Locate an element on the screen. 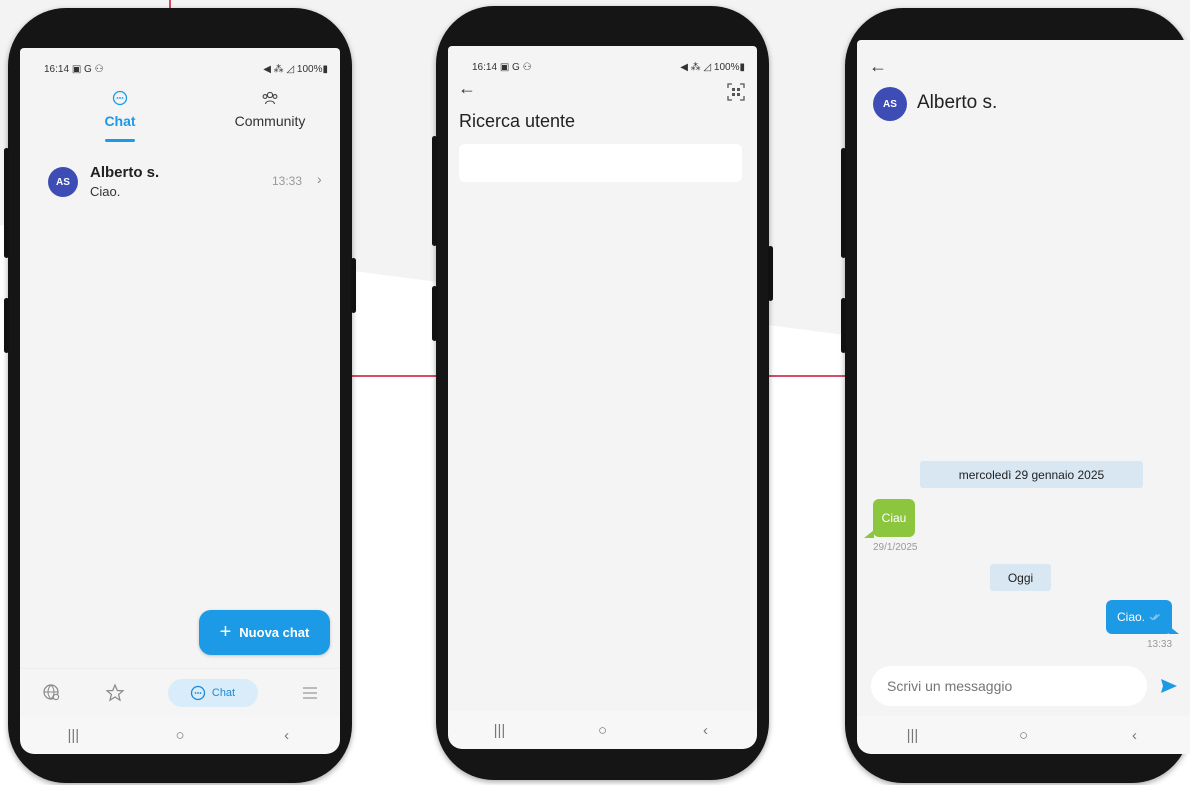 The height and width of the screenshot is (785, 1190). tab-chat: Chat is located at coordinates (120, 116).